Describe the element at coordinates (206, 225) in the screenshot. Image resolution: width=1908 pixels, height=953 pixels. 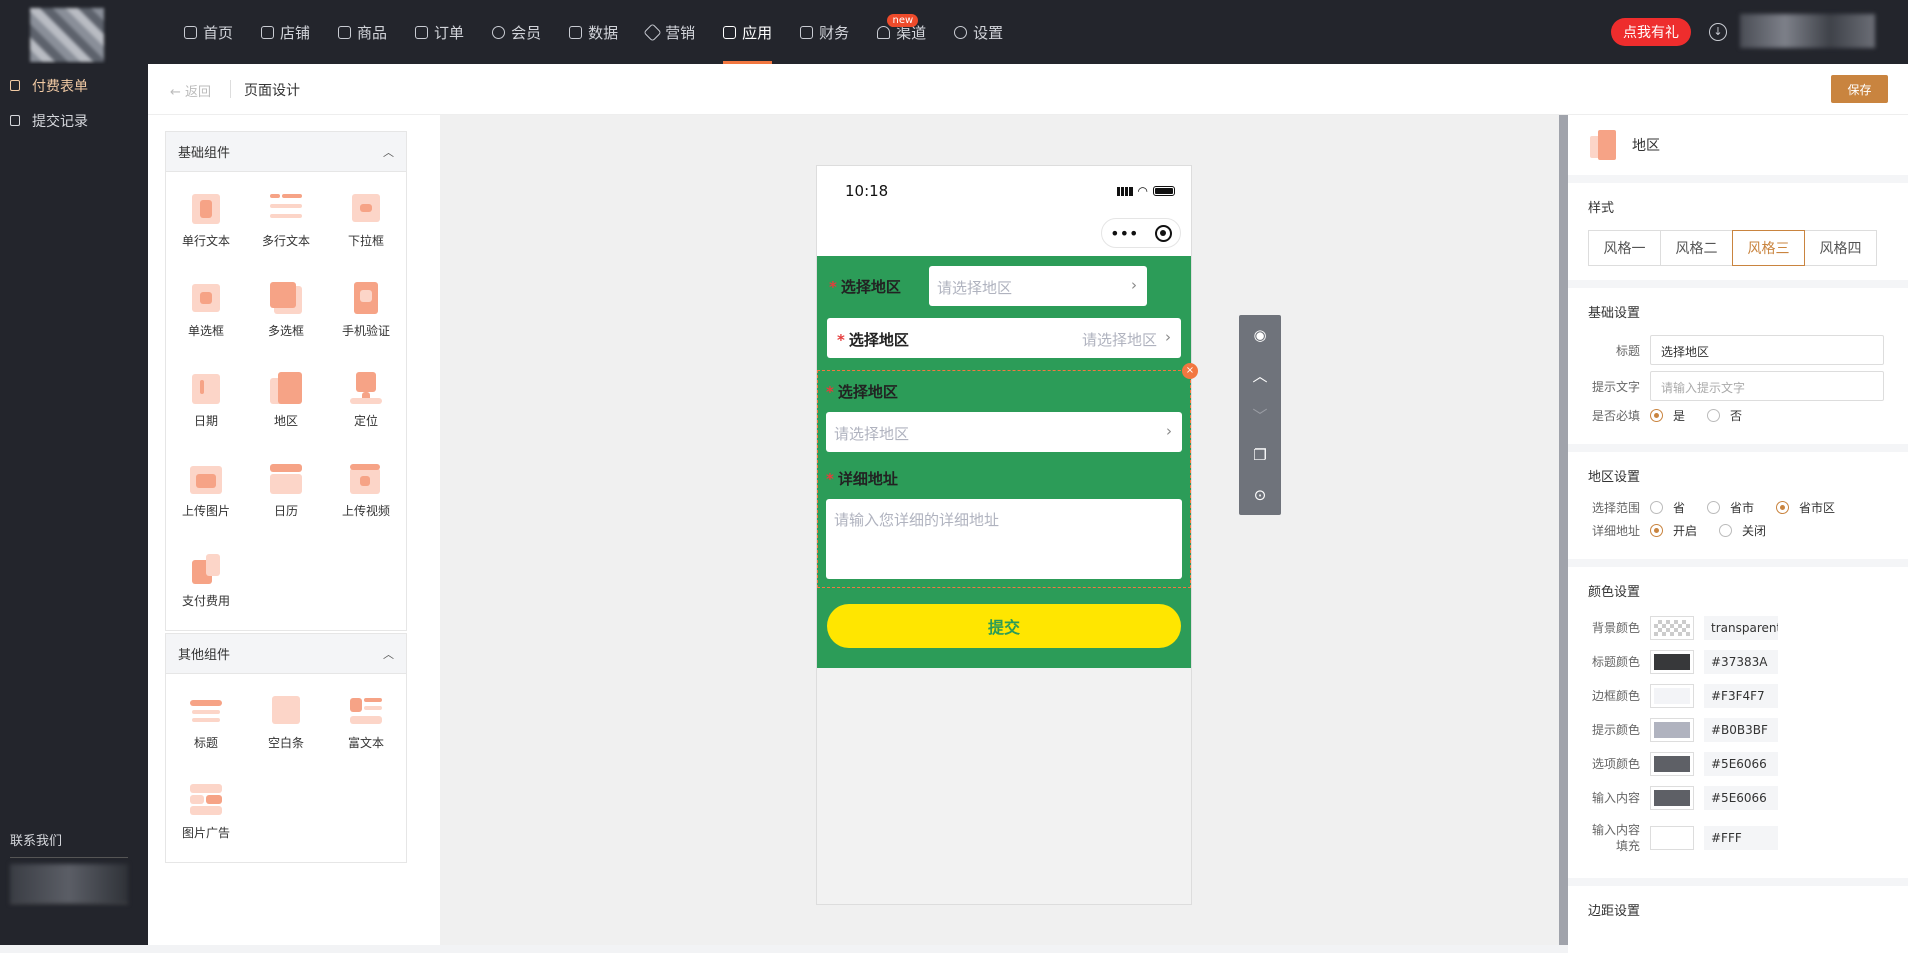
I see `palette-item: 单行文本` at that location.